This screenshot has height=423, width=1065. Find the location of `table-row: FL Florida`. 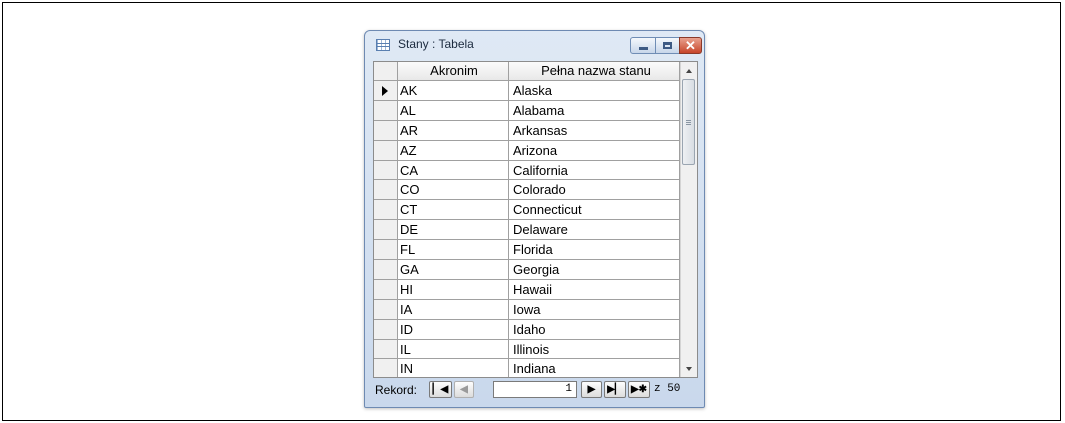

table-row: FL Florida is located at coordinates (527, 250).